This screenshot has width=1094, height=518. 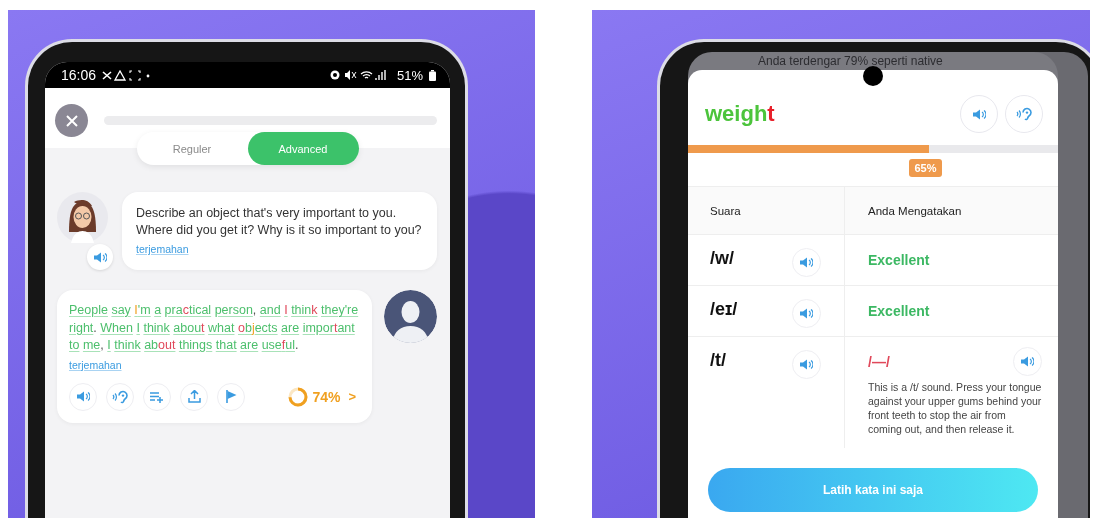 What do you see at coordinates (722, 258) in the screenshot?
I see `phoneme: /w/` at bounding box center [722, 258].